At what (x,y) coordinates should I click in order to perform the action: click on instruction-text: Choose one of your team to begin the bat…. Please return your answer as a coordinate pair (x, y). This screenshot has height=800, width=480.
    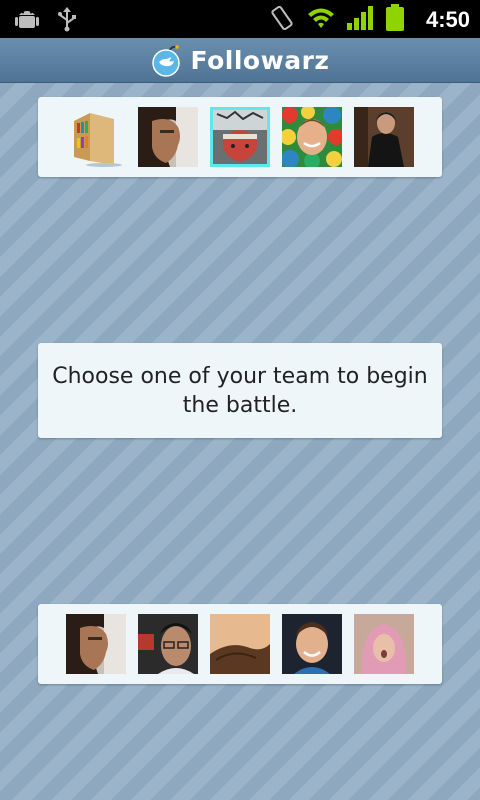
    Looking at the image, I should click on (240, 390).